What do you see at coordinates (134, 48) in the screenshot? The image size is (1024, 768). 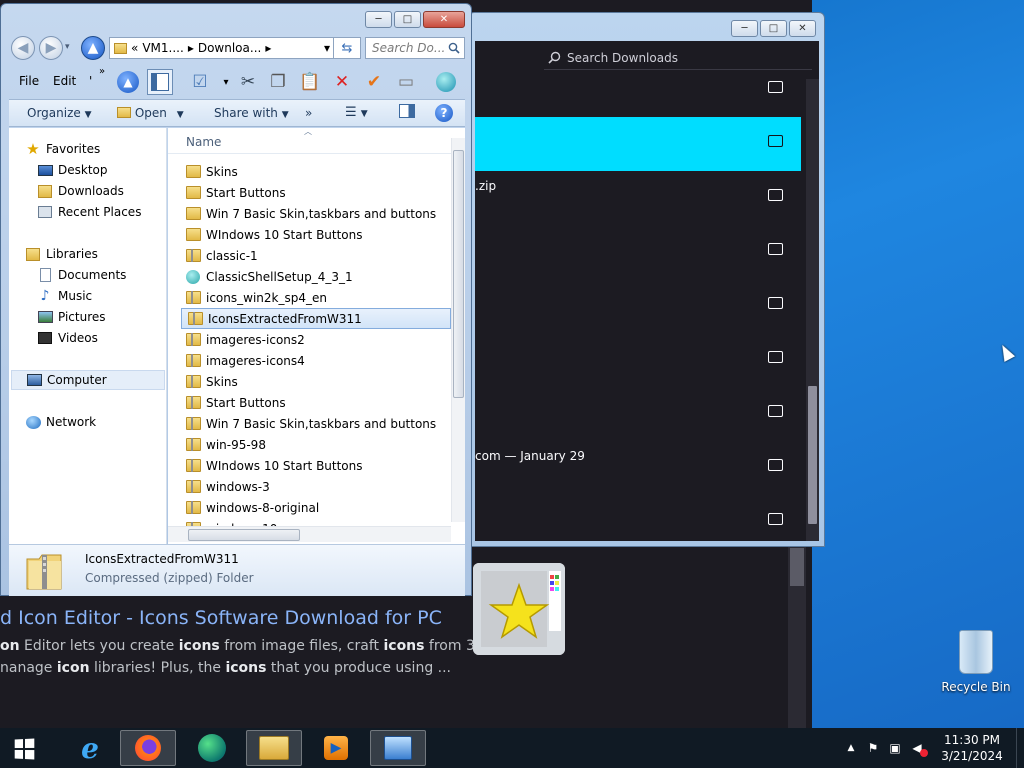 I see `address-overflow-chevron: «` at bounding box center [134, 48].